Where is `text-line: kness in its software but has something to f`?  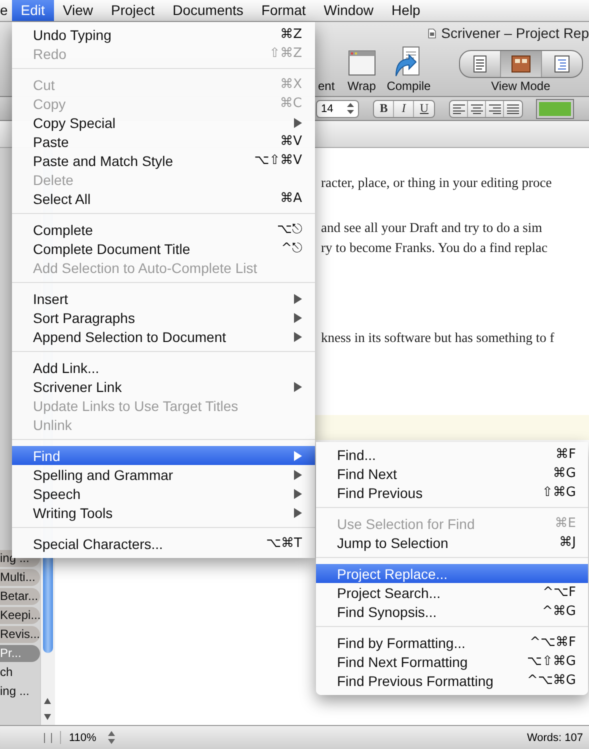 text-line: kness in its software but has something to f is located at coordinates (438, 338).